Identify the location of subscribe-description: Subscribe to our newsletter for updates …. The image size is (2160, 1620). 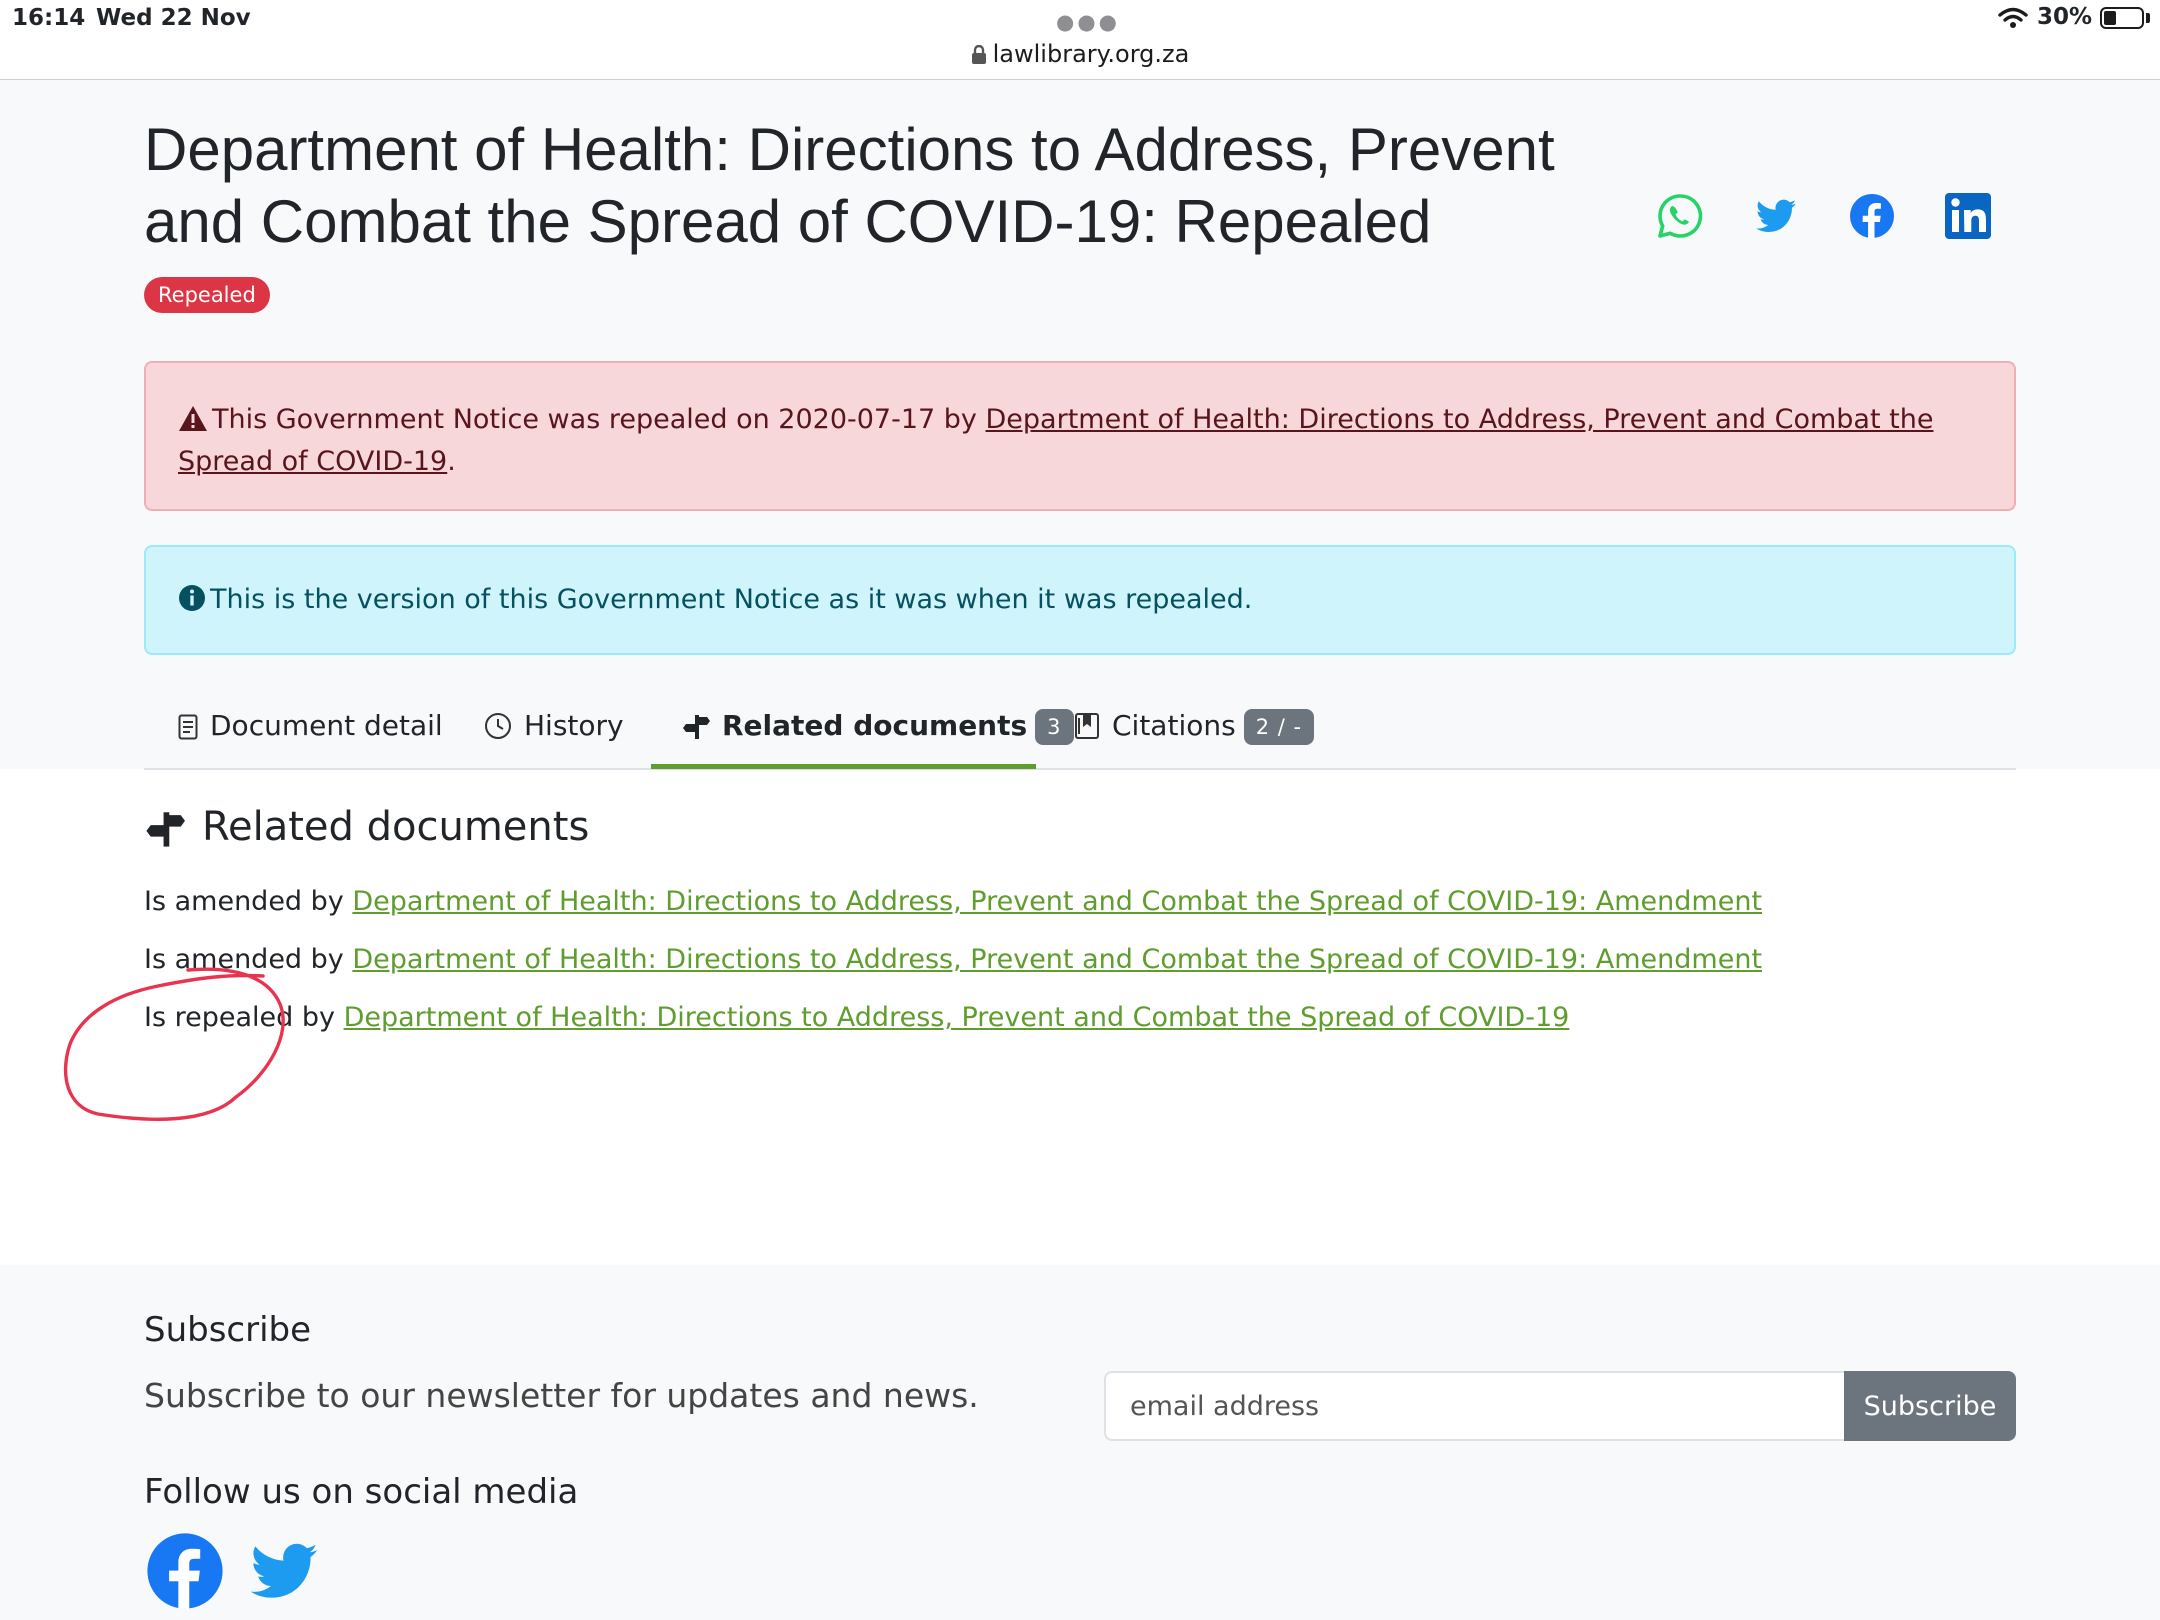
(561, 1395).